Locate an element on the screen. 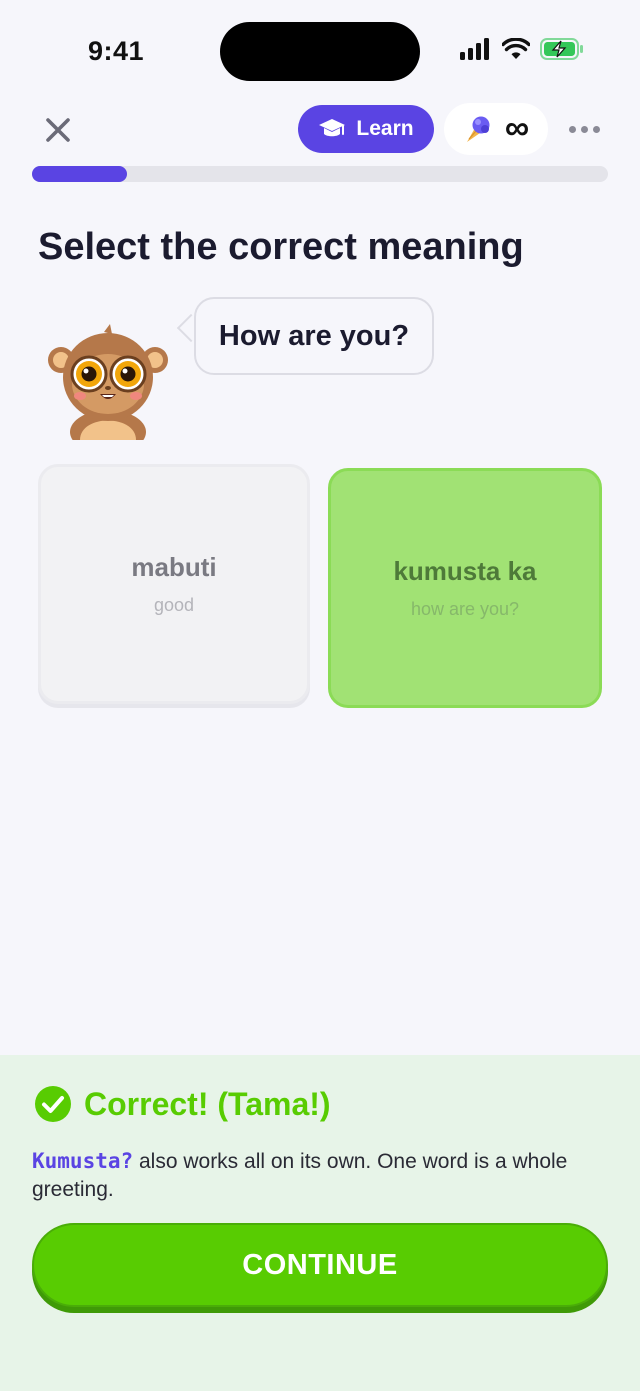  option-word: kumusta ka is located at coordinates (465, 571).